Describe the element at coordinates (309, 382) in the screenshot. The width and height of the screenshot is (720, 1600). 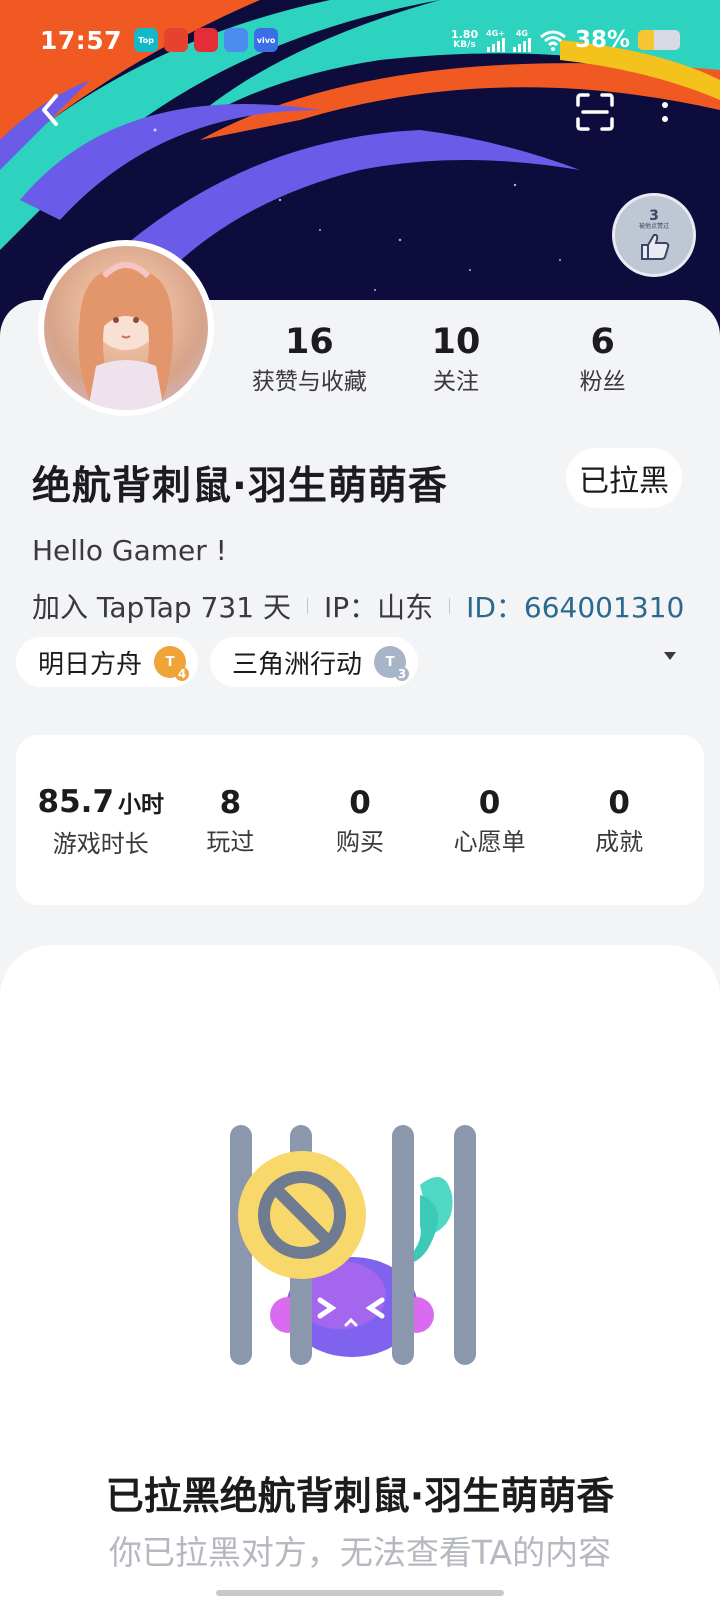
I see `stat-label: 获赞与收藏` at that location.